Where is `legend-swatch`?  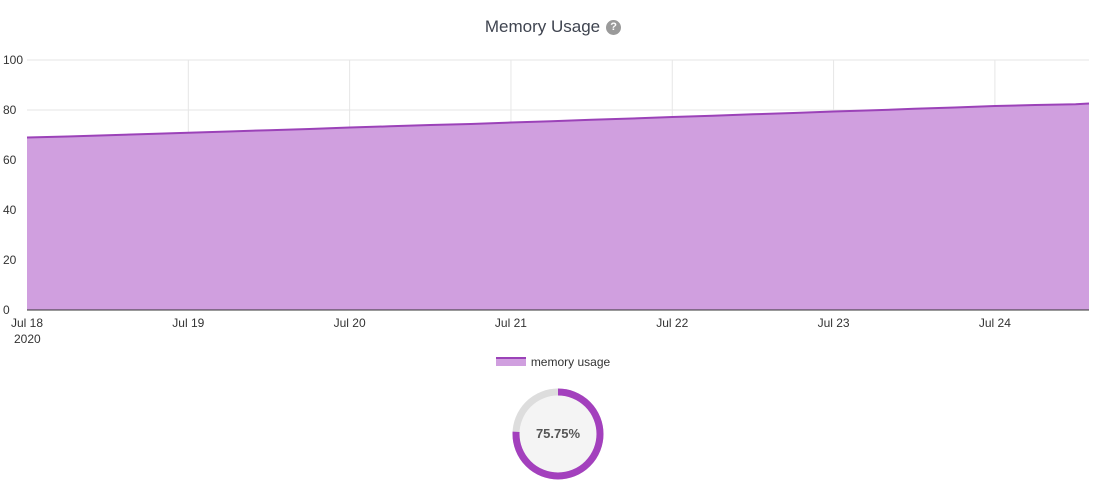 legend-swatch is located at coordinates (510, 362).